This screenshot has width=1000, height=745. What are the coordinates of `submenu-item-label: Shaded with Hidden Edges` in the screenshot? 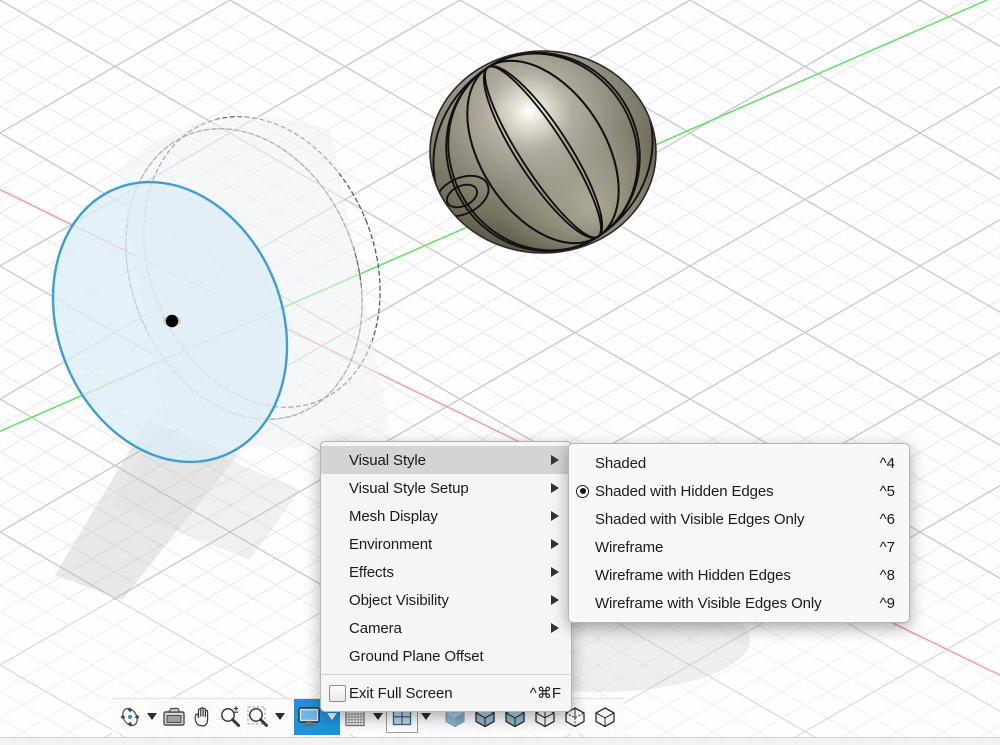 It's located at (684, 491).